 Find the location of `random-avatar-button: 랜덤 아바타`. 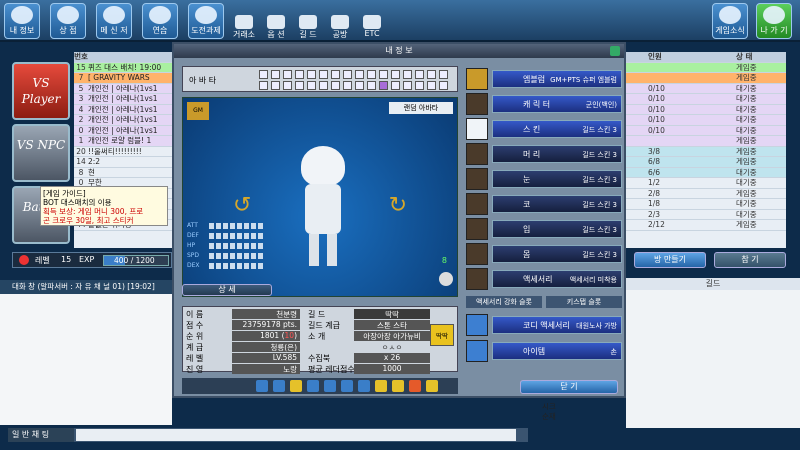

random-avatar-button: 랜덤 아바타 is located at coordinates (421, 108).